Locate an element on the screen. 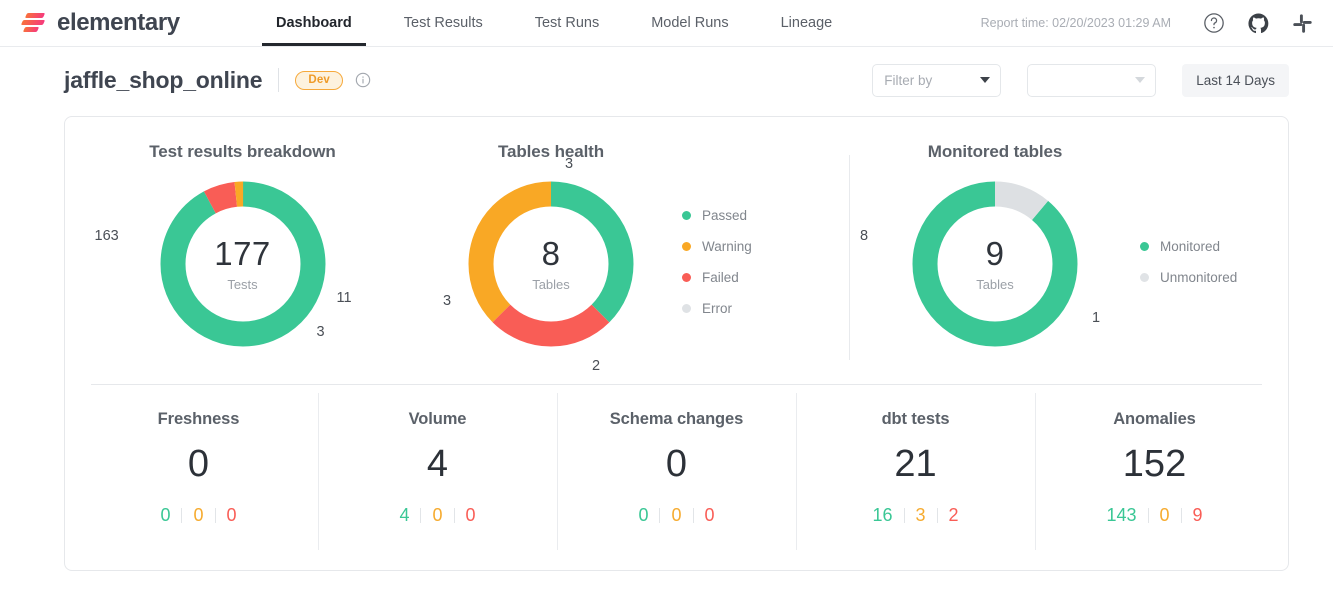 The image size is (1333, 606). slice-label-failed: 2 is located at coordinates (596, 366).